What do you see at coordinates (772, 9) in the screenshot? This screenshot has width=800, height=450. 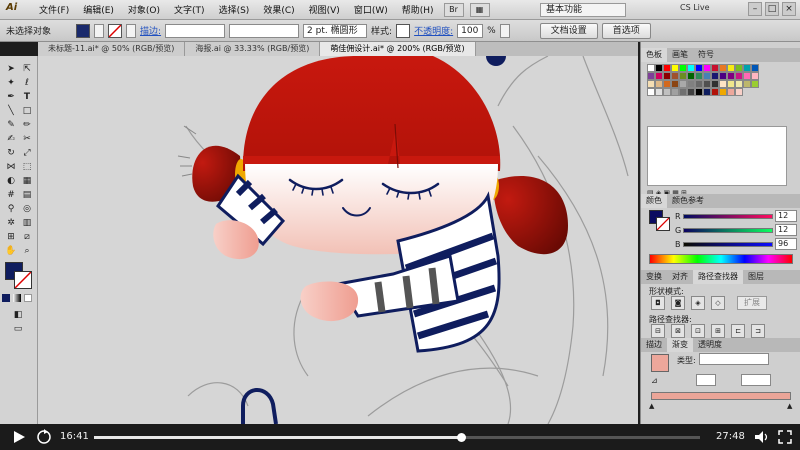 I see `maximize-button: □` at bounding box center [772, 9].